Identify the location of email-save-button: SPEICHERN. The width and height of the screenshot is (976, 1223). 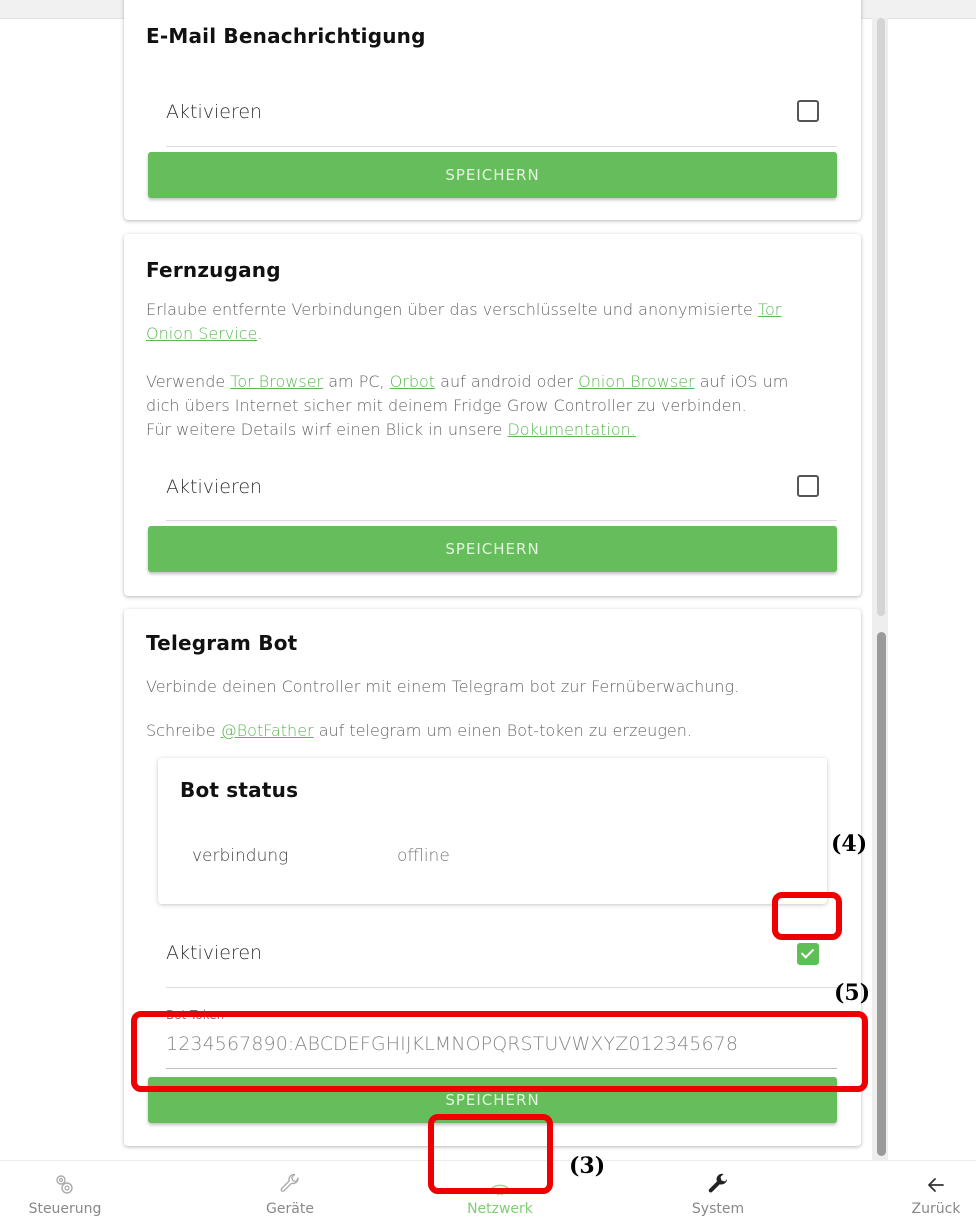
(492, 175).